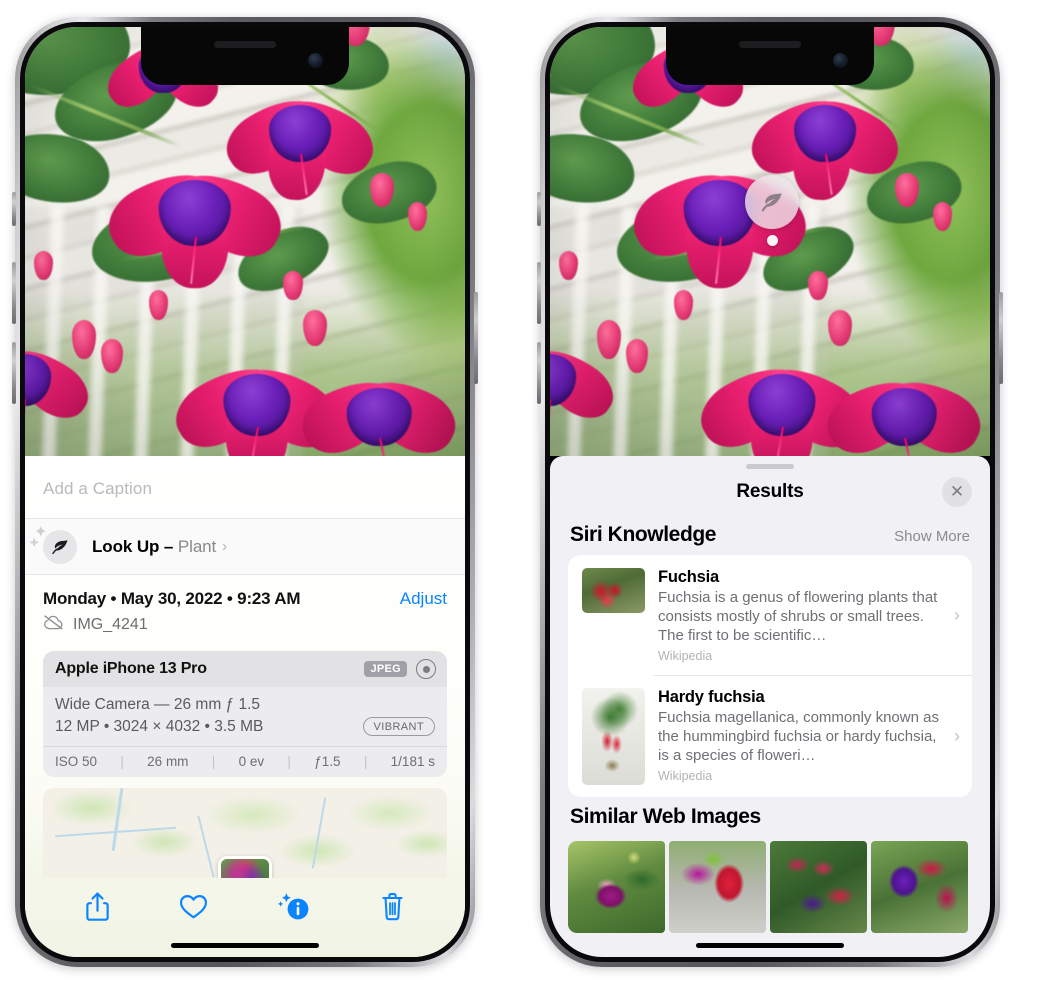  I want to click on similar-web-images-header: Similar Web Images, so click(770, 817).